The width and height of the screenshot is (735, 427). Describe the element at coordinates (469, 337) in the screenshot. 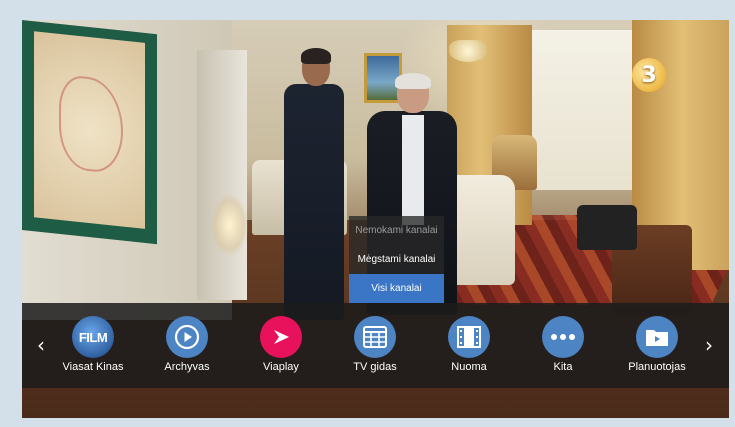

I see `film-strip-icon` at that location.